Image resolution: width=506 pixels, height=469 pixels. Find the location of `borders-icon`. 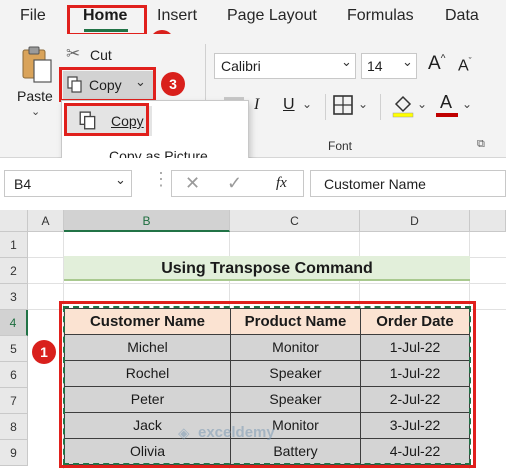

borders-icon is located at coordinates (343, 105).